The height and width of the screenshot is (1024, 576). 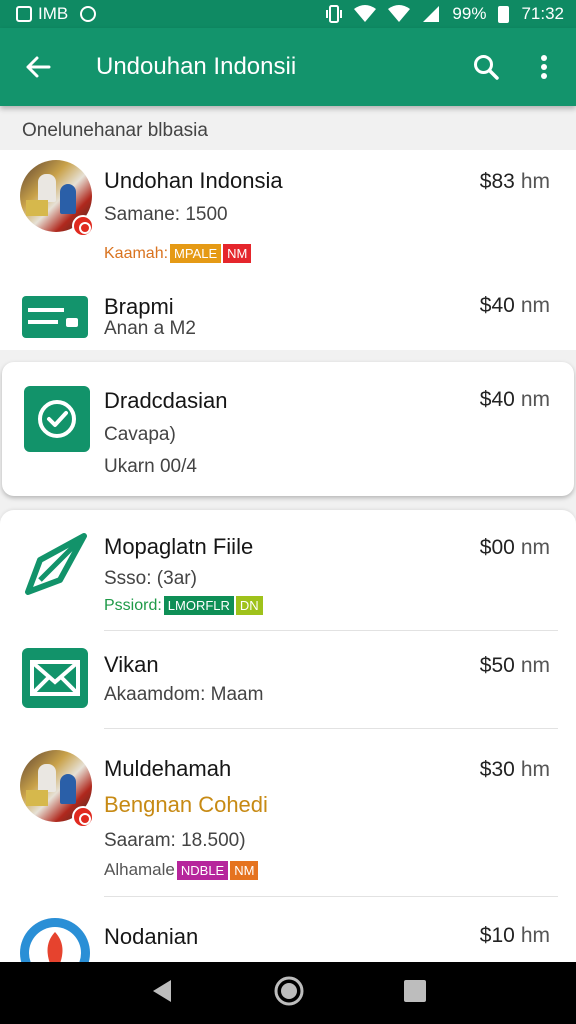 I want to click on item-price: $83 hm, so click(x=515, y=182).